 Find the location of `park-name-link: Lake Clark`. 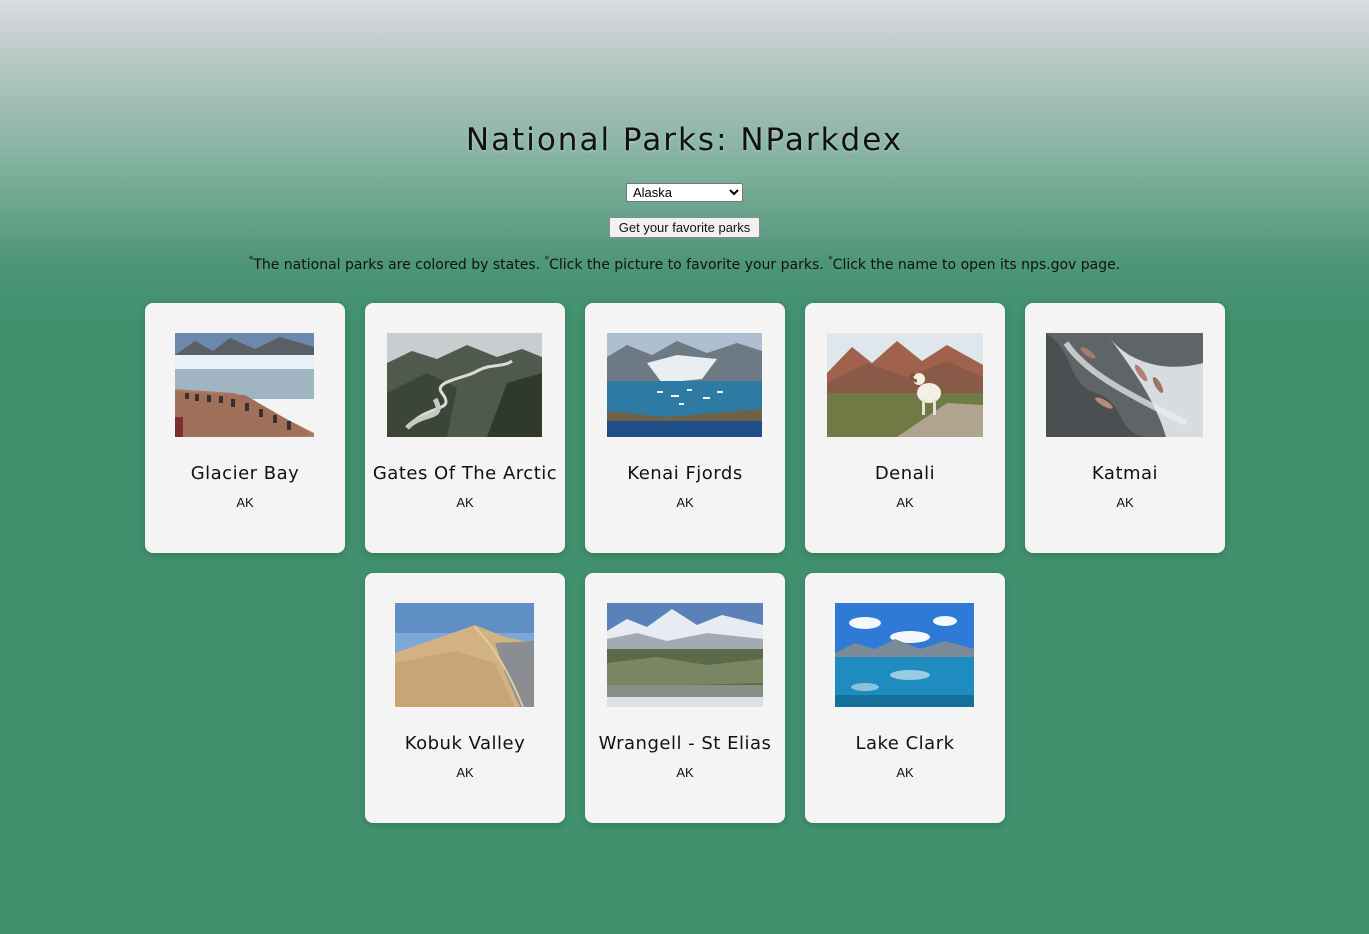

park-name-link: Lake Clark is located at coordinates (905, 743).